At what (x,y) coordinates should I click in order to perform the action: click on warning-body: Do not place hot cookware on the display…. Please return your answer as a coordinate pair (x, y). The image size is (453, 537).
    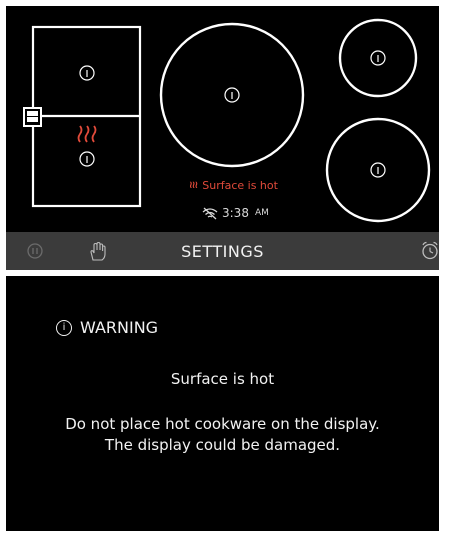
    Looking at the image, I should click on (222, 435).